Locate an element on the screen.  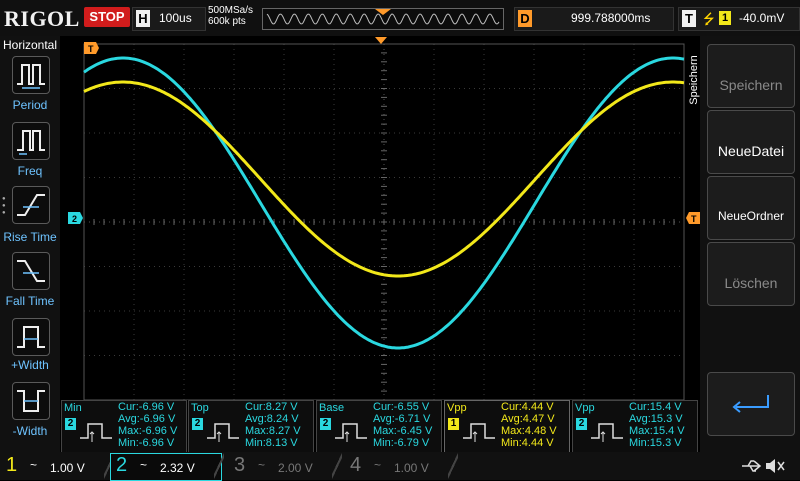
measurement-maximum: Max:-6.96 V is located at coordinates (148, 431).